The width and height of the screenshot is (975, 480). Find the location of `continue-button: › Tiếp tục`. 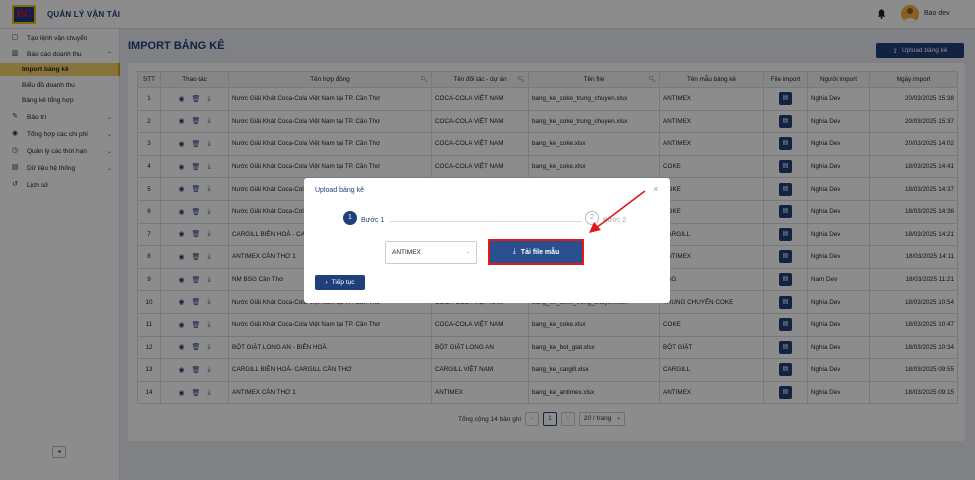

continue-button: › Tiếp tục is located at coordinates (340, 282).